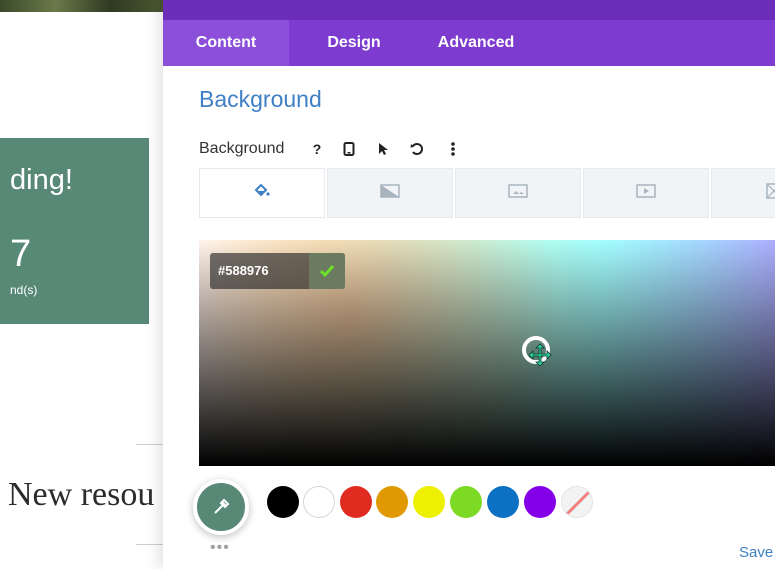 The height and width of the screenshot is (569, 775). I want to click on swatch-white, so click(319, 502).